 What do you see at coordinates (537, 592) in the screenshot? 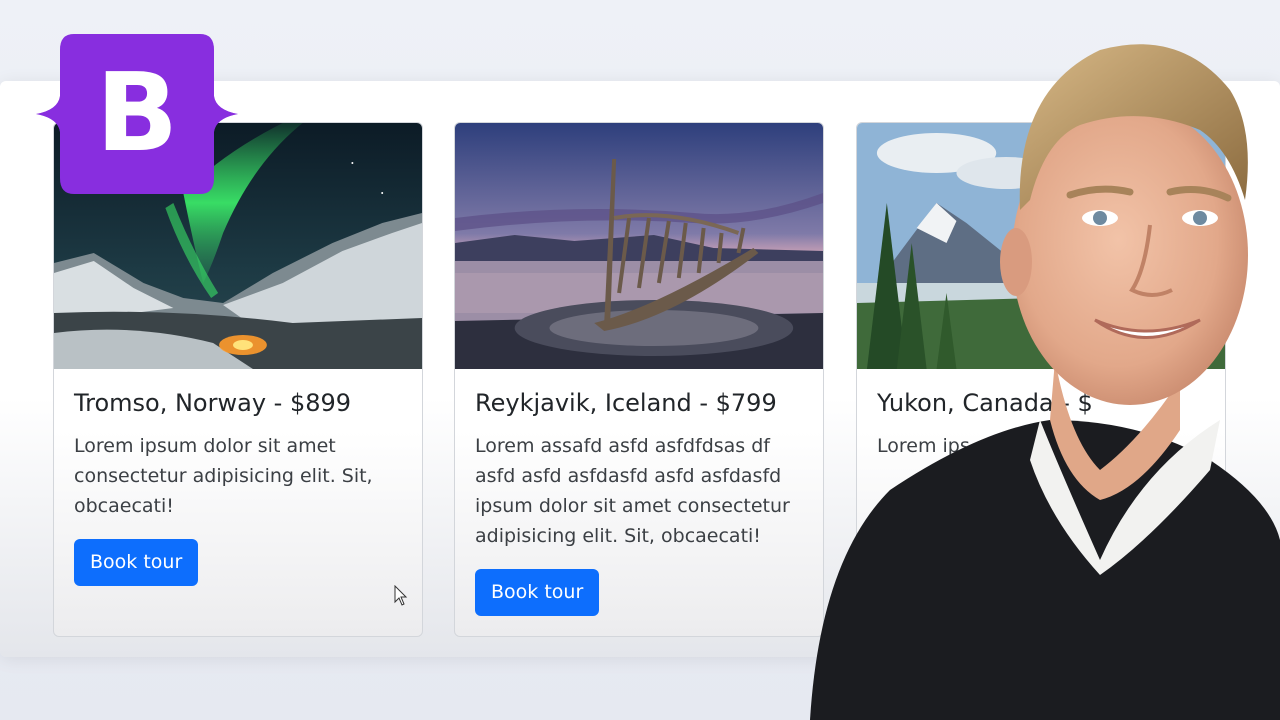
I see `book-tour-button-reykjavik: Book tour` at bounding box center [537, 592].